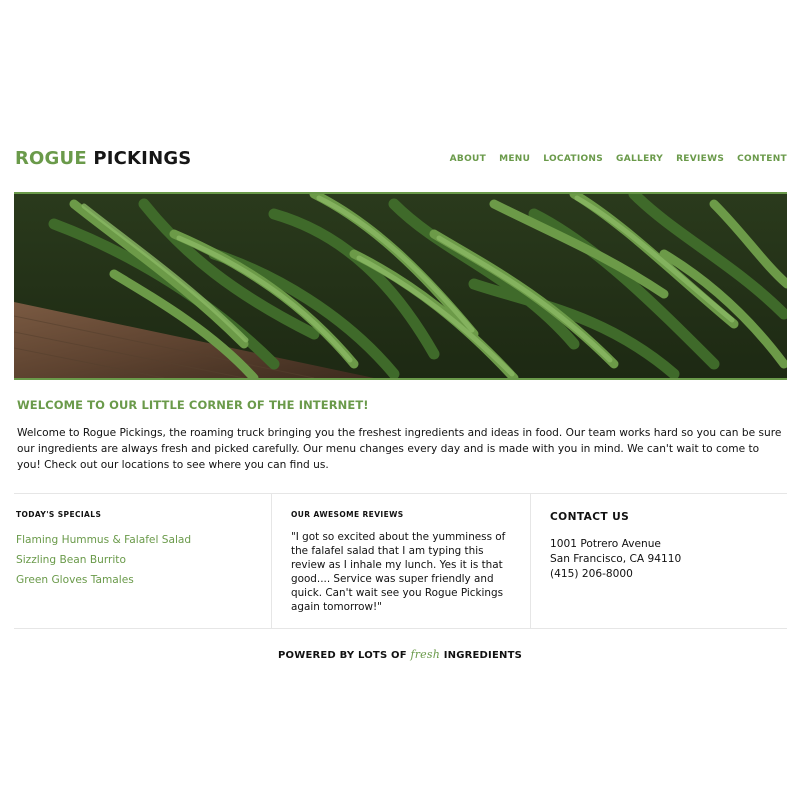 The width and height of the screenshot is (800, 800). Describe the element at coordinates (700, 159) in the screenshot. I see `nav-reviews: REVIEWS` at that location.